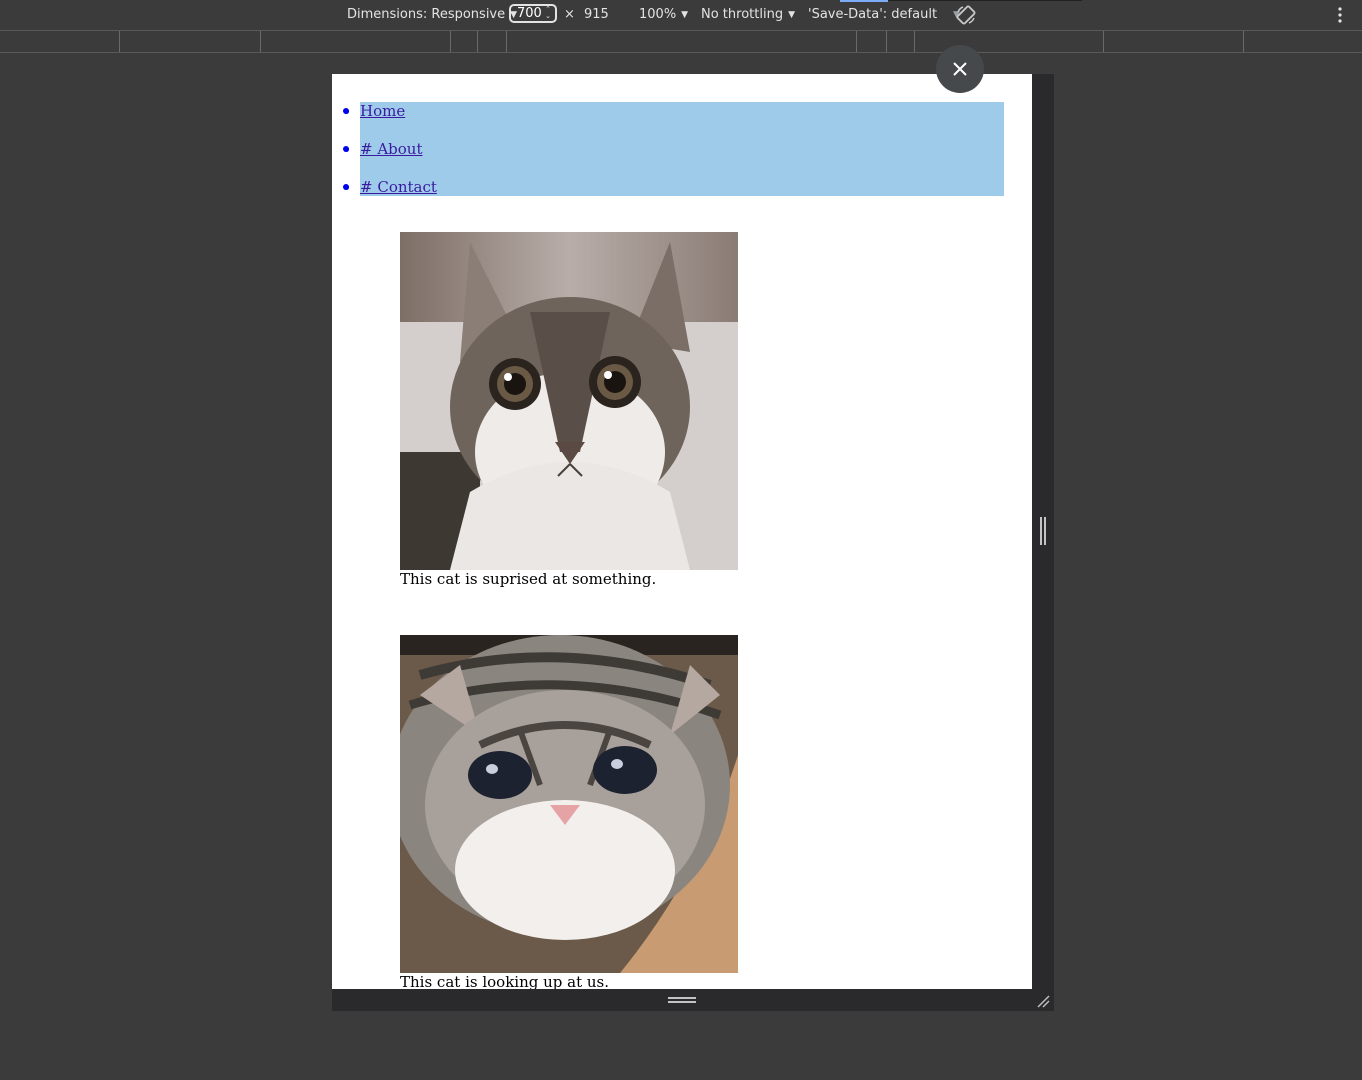 The height and width of the screenshot is (1080, 1362). What do you see at coordinates (505, 981) in the screenshot?
I see `cat-caption-2: This cat is looking up at us.` at bounding box center [505, 981].